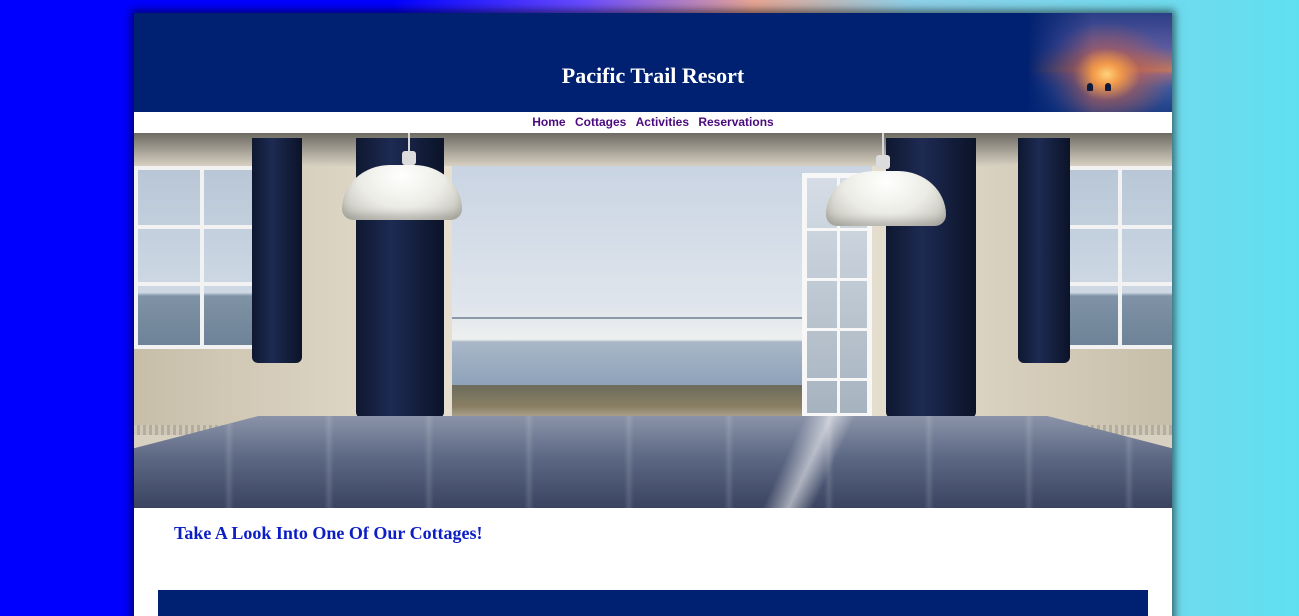  I want to click on curtain-right-outer, so click(1044, 250).